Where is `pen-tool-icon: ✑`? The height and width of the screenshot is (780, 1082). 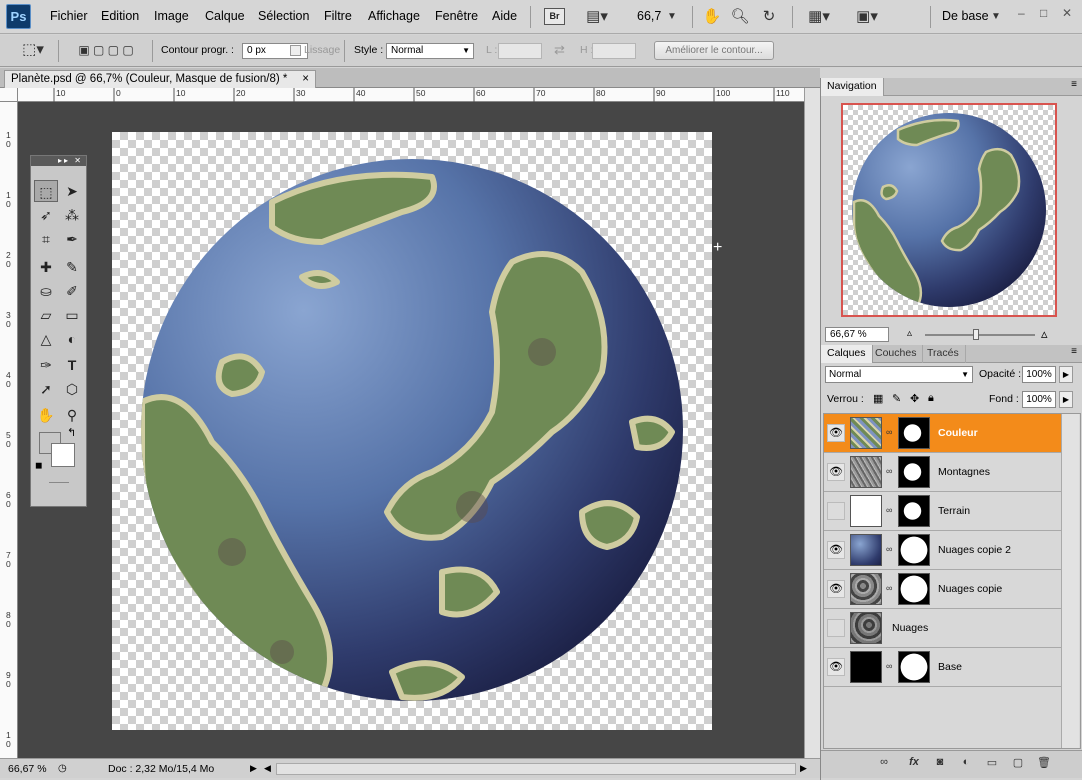
pen-tool-icon: ✑ is located at coordinates (46, 365).